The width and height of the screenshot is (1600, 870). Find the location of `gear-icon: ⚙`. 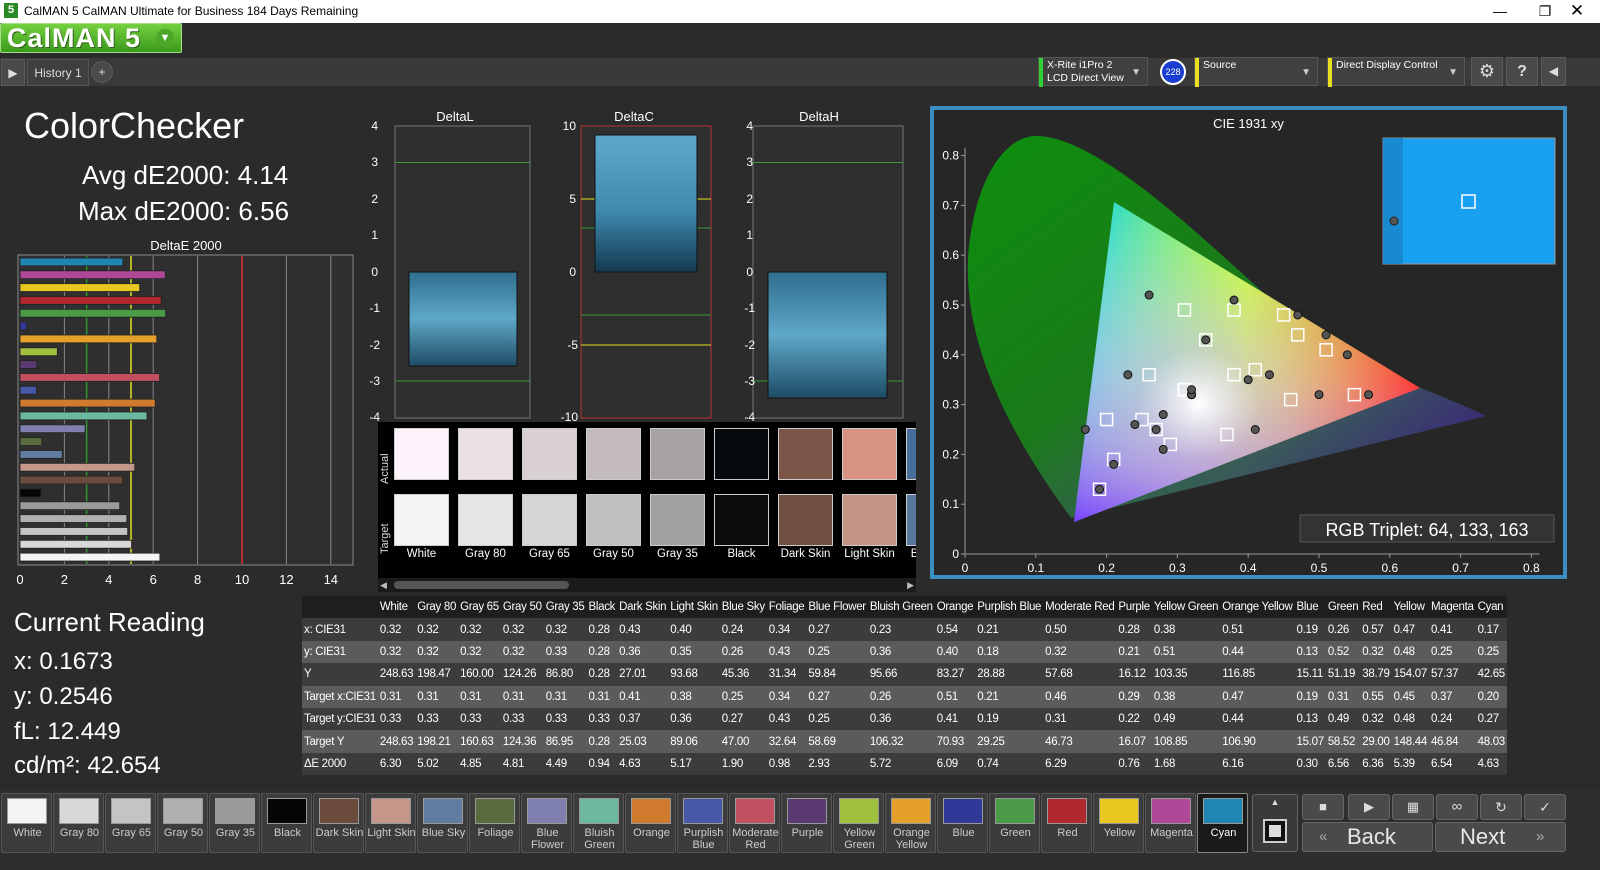

gear-icon: ⚙ is located at coordinates (1487, 71).